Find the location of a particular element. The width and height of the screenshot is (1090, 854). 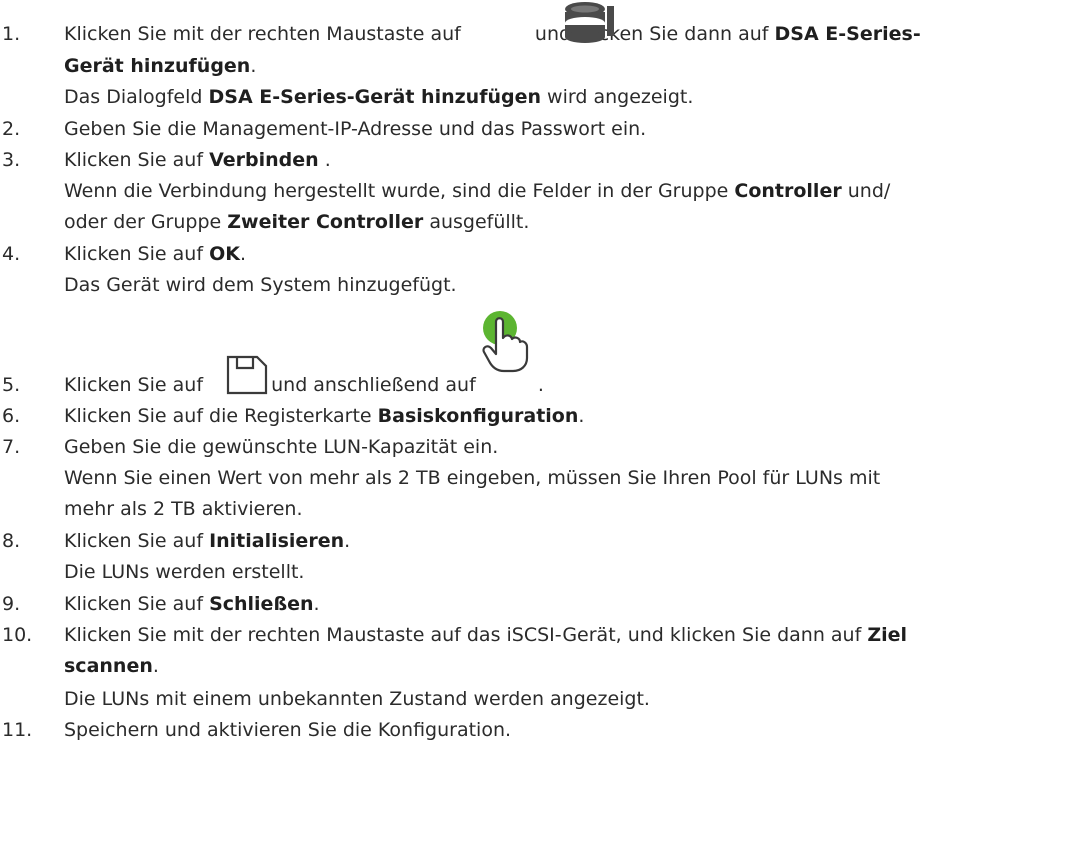

step-text: Klicken Sie auf Schließen. is located at coordinates (192, 604).